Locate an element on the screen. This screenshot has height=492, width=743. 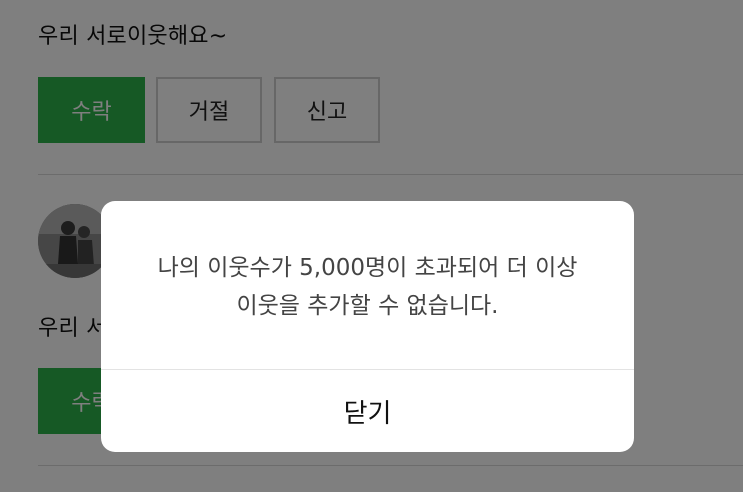
dialog-message-line: 나의 이웃수가 5,000명이 초과되어 더 이상 is located at coordinates (367, 268).